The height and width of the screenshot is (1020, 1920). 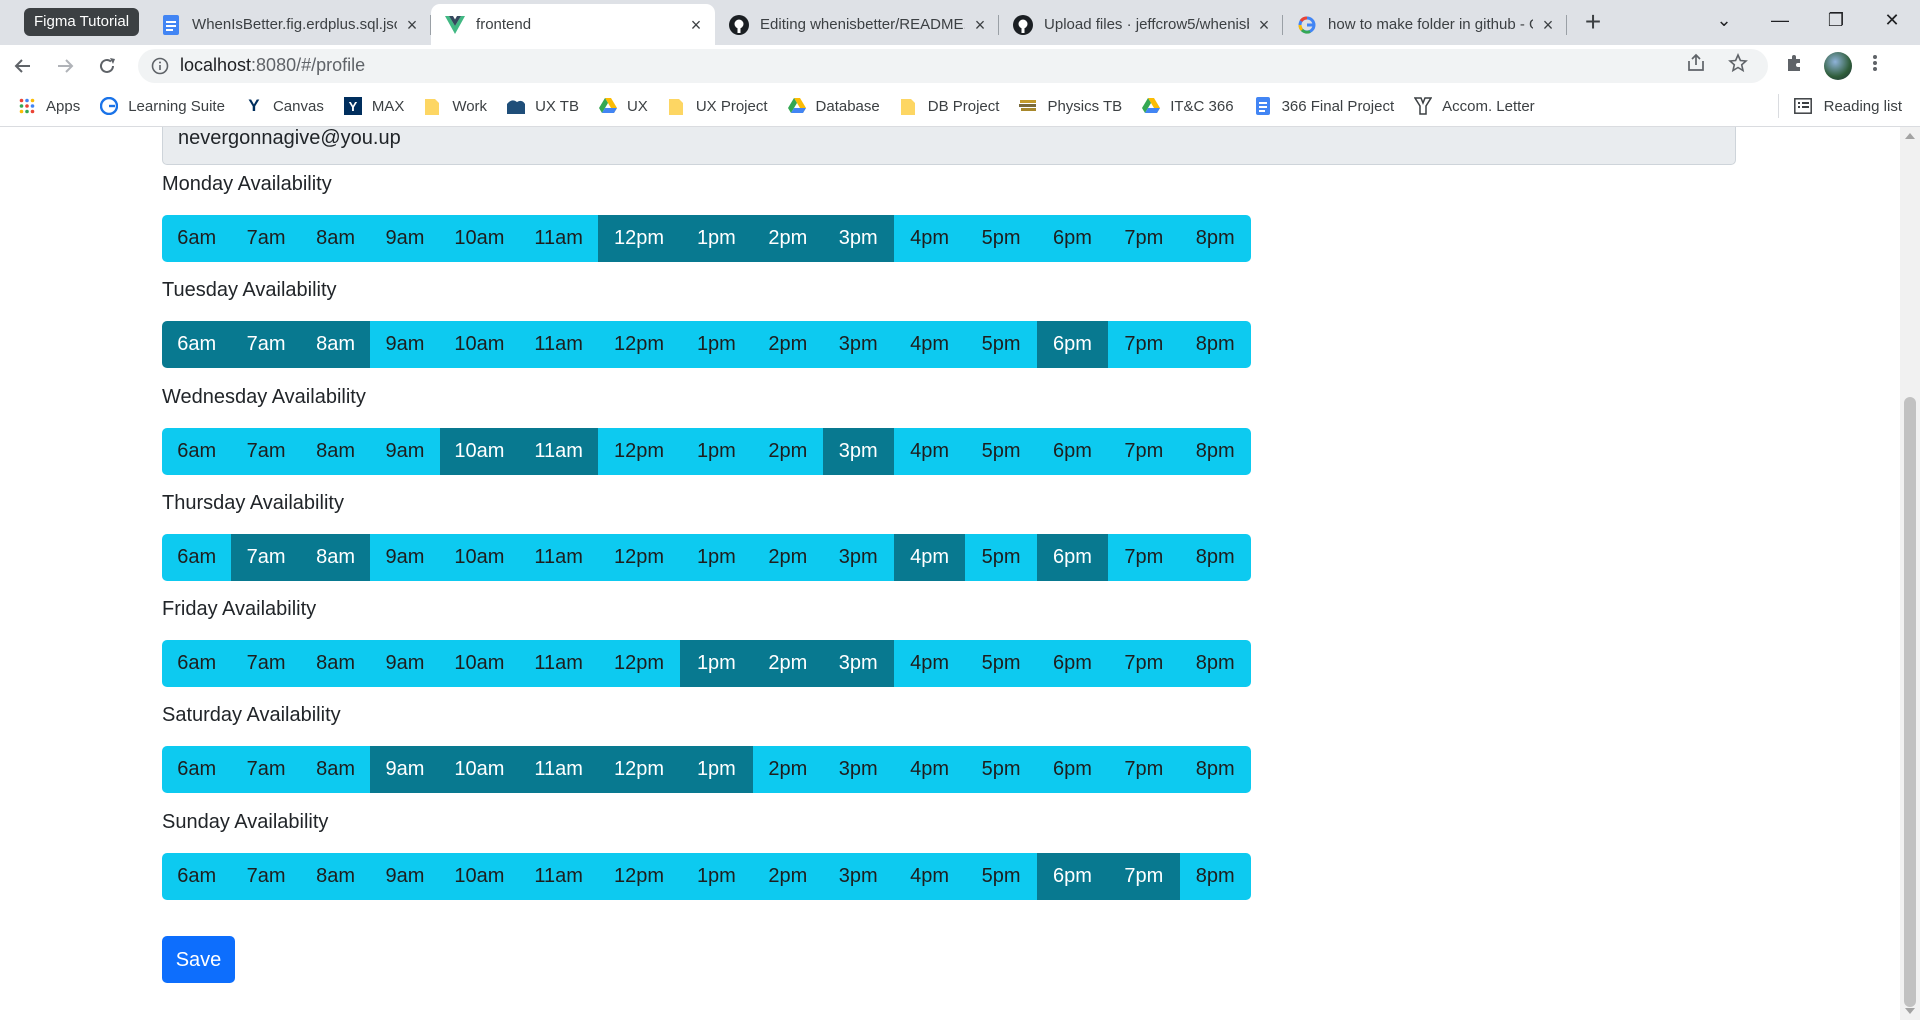 I want to click on time-slot-thursday-10am: 10am, so click(x=479, y=557).